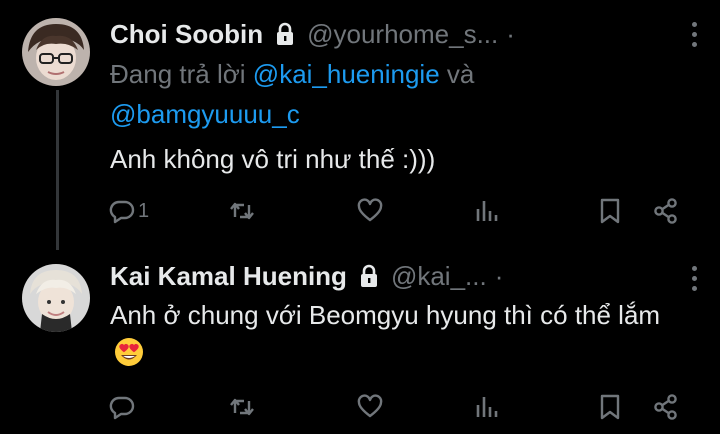 Image resolution: width=720 pixels, height=434 pixels. I want to click on thread-line, so click(57, 170).